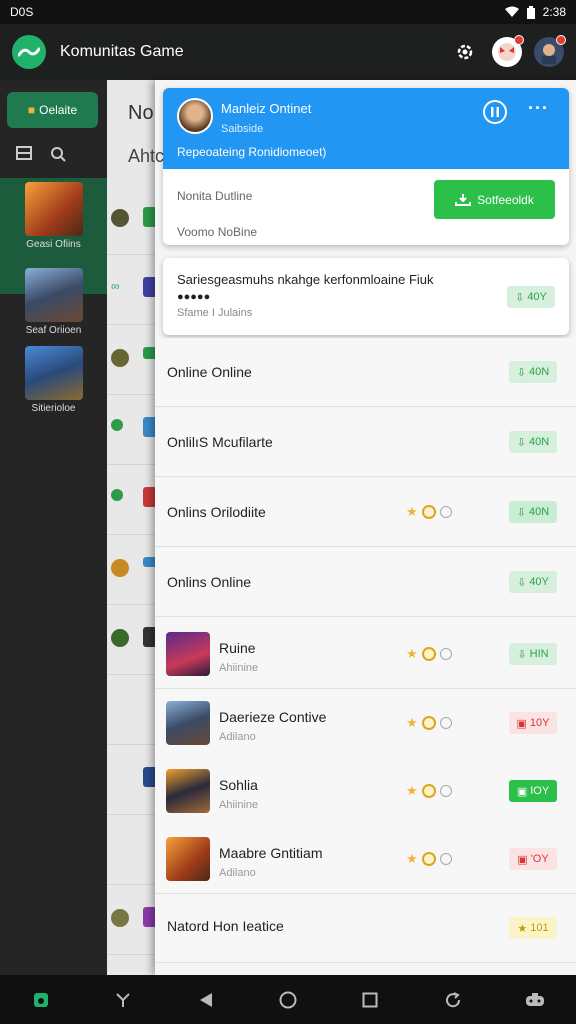  What do you see at coordinates (538, 108) in the screenshot?
I see `more-icon: ···` at bounding box center [538, 108].